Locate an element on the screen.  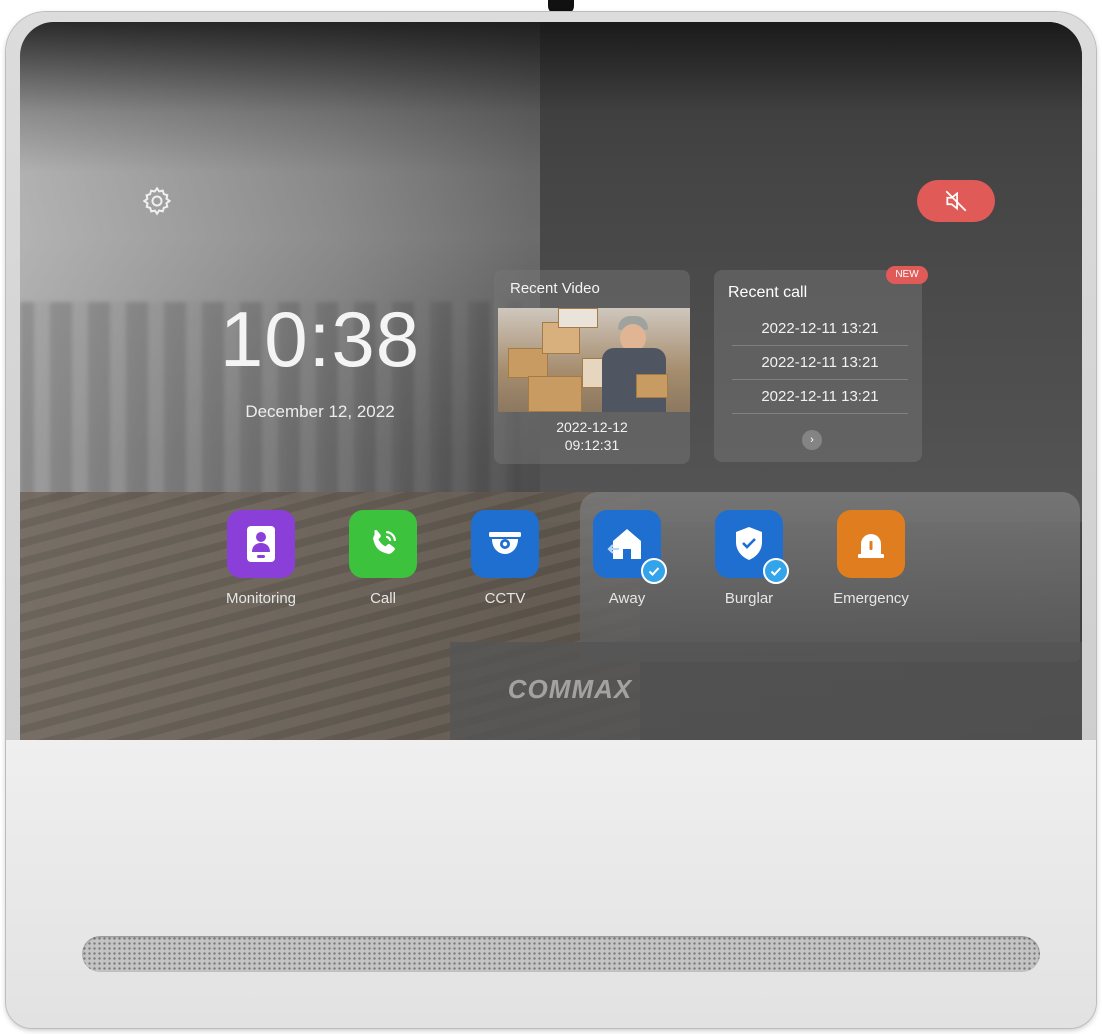
speaker-grille is located at coordinates (561, 954).